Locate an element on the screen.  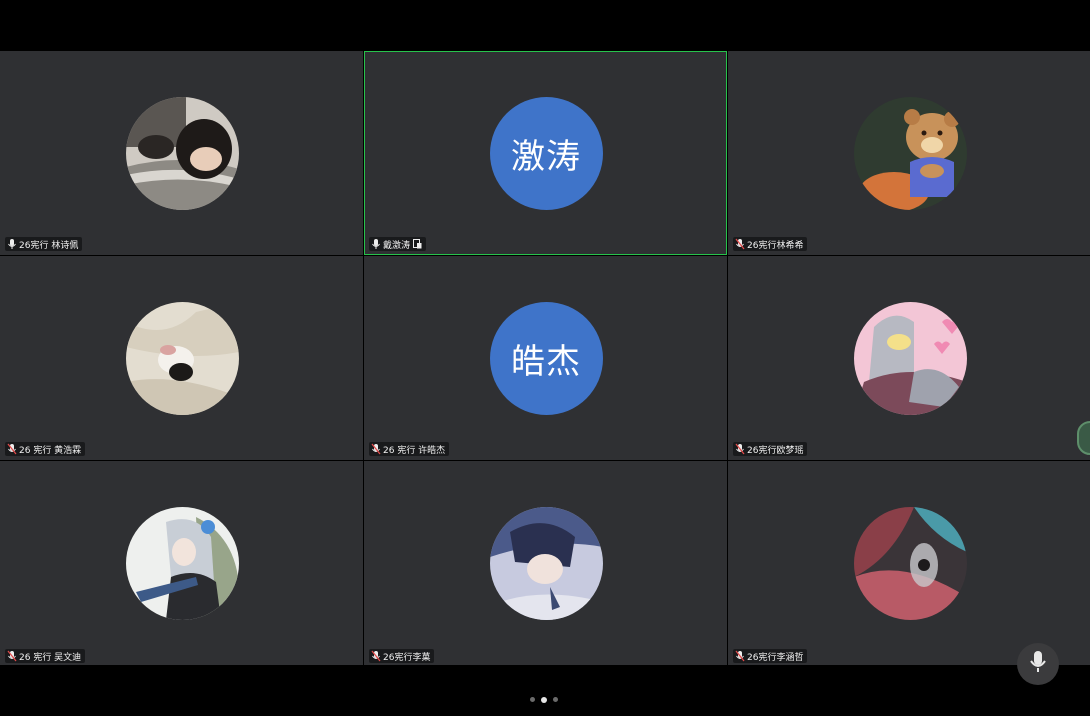
participant-tile: 皓杰 26 宪行 许皓杰 is located at coordinates (545, 358).